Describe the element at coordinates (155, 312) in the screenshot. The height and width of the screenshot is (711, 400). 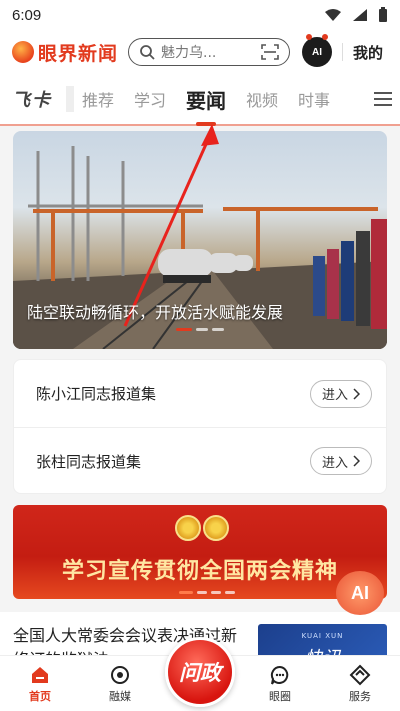
I see `hero-caption: 陆空联动畅循环，开放活水赋能发展` at that location.